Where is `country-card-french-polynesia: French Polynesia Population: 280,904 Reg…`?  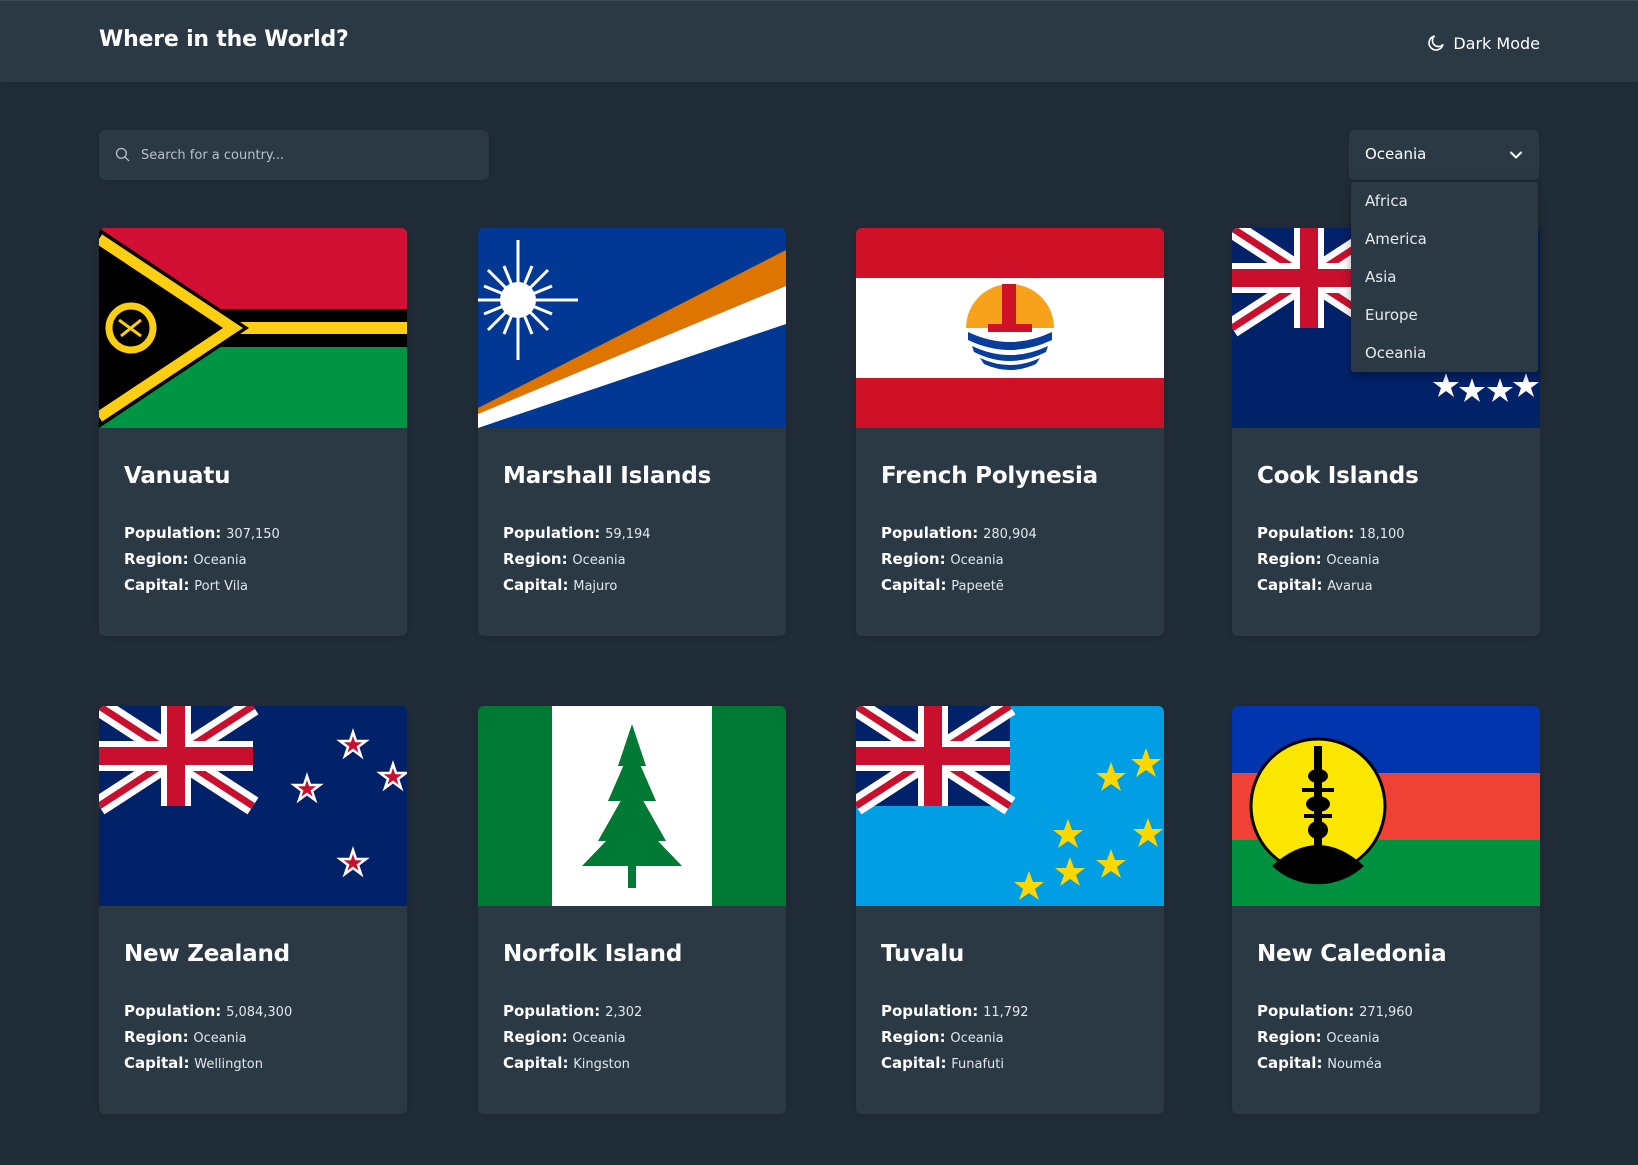 country-card-french-polynesia: French Polynesia Population: 280,904 Reg… is located at coordinates (1010, 432).